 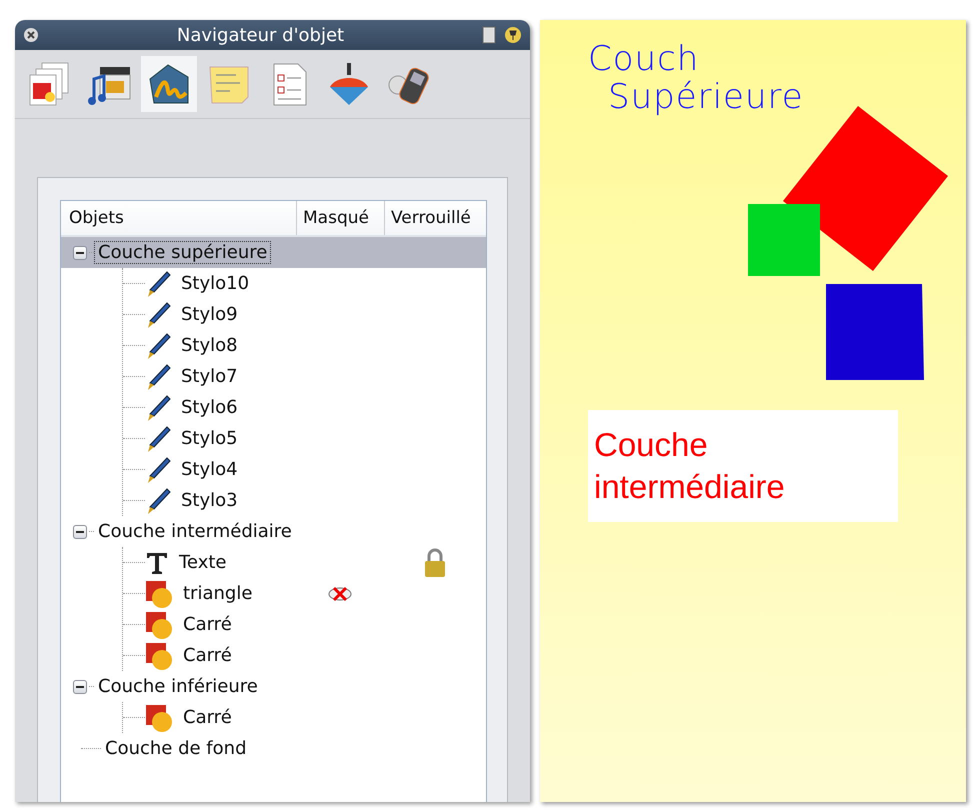 I want to click on layer-row: Couche de fond, so click(x=273, y=748).